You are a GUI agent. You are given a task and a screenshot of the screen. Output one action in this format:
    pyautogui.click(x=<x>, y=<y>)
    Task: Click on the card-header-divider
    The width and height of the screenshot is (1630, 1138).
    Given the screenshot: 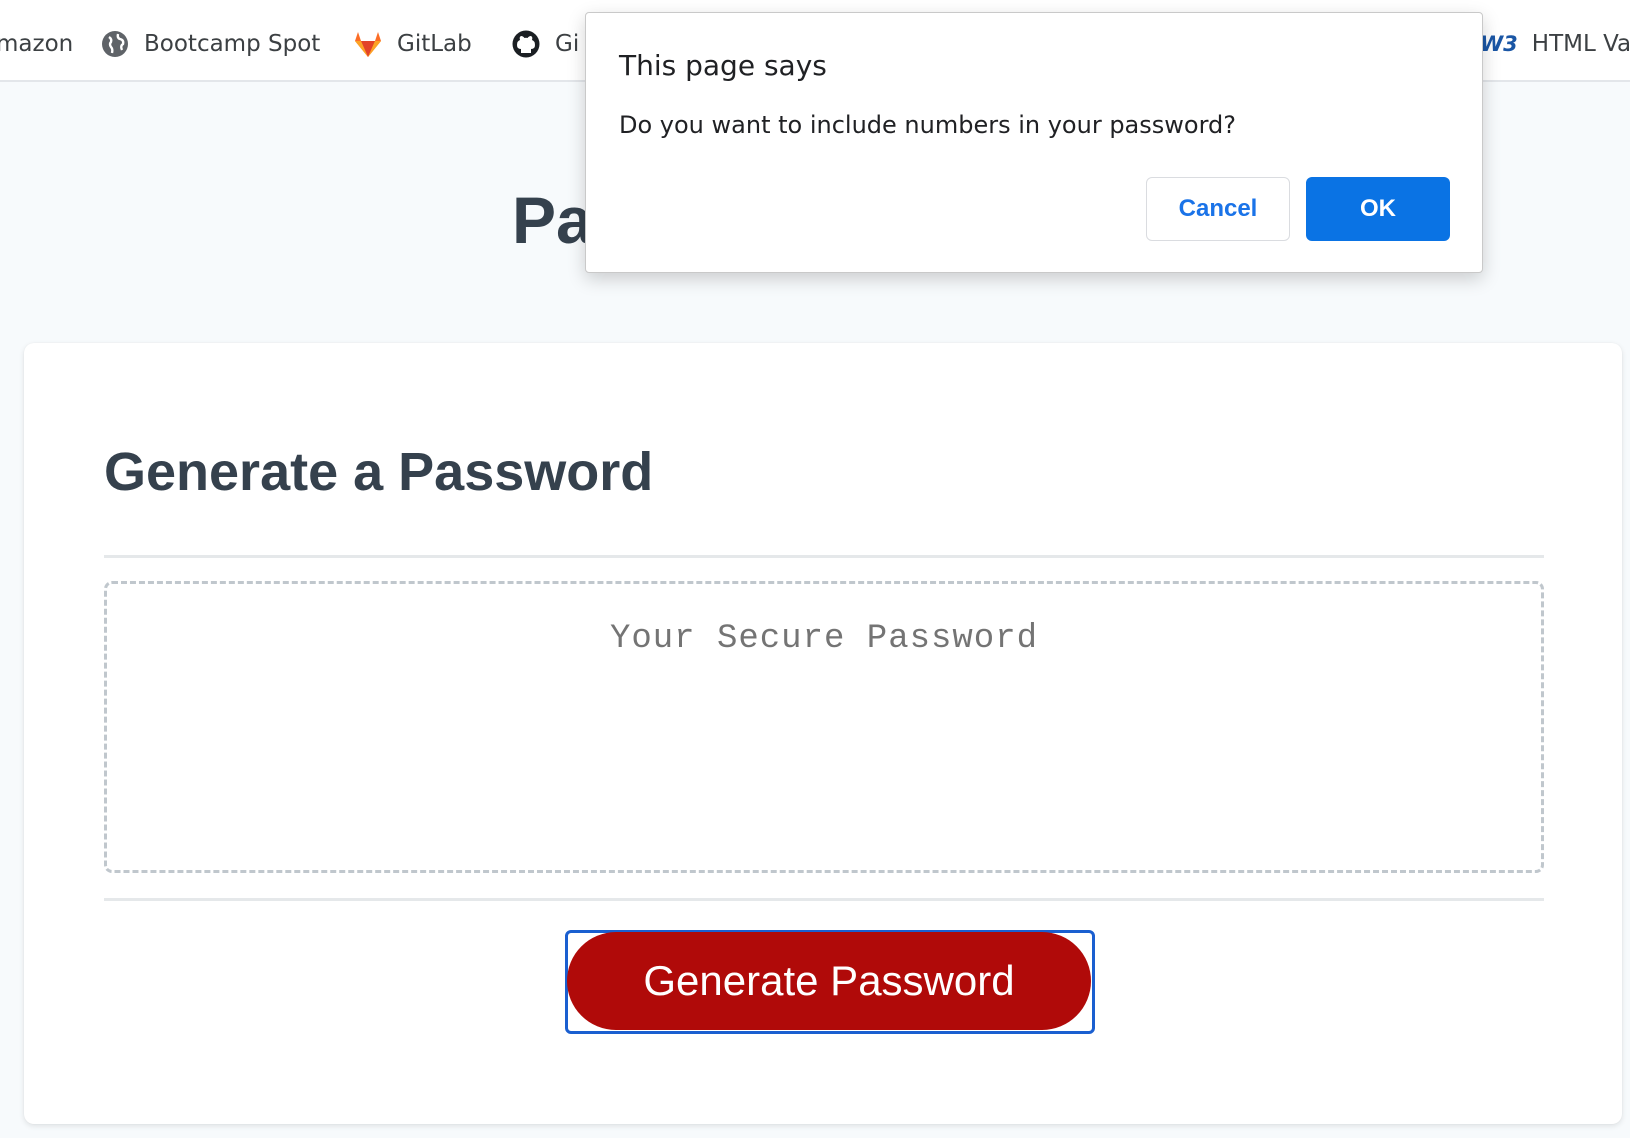 What is the action you would take?
    pyautogui.click(x=824, y=556)
    